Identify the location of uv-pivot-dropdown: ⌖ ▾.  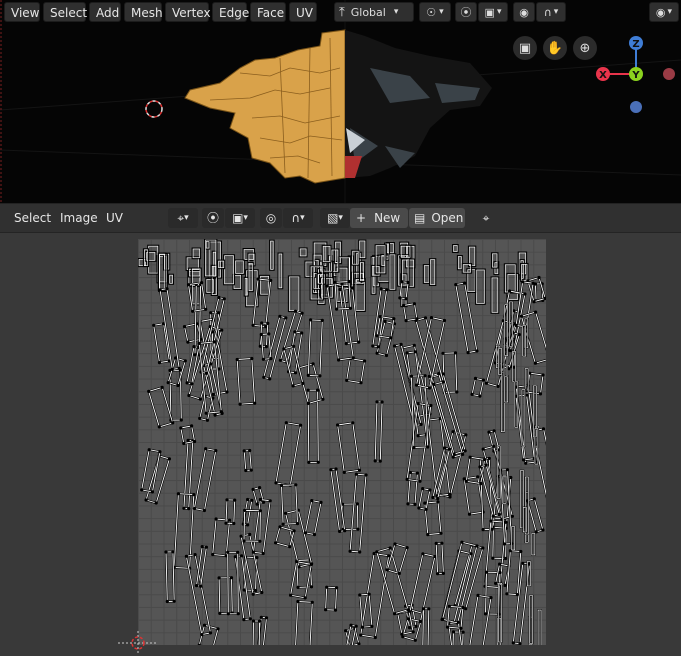
(183, 218).